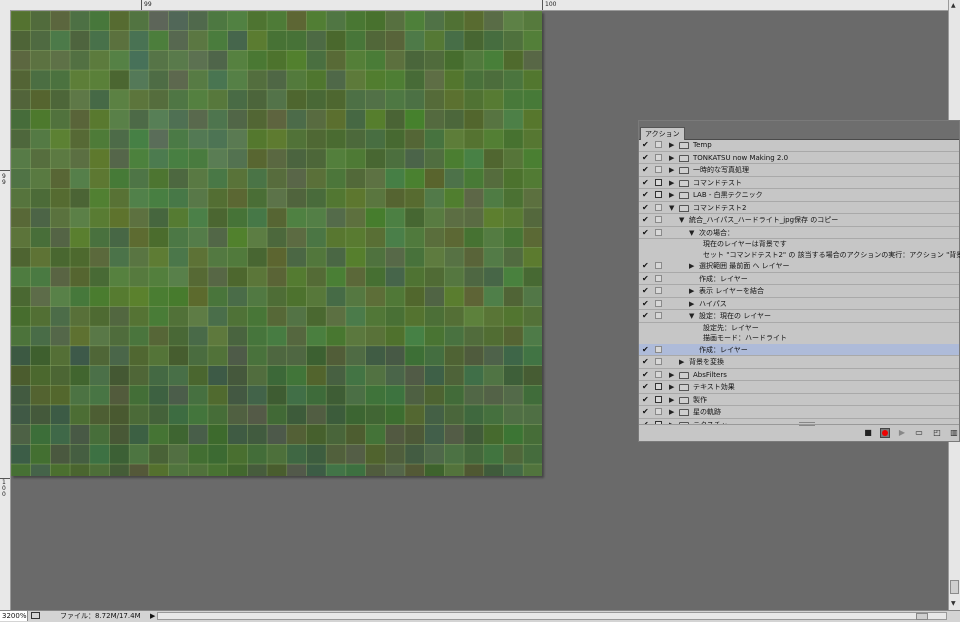 This screenshot has width=960, height=622. What do you see at coordinates (799, 375) in the screenshot?
I see `action-row-set-absfilters: ✔ ▶ AbsFilters` at bounding box center [799, 375].